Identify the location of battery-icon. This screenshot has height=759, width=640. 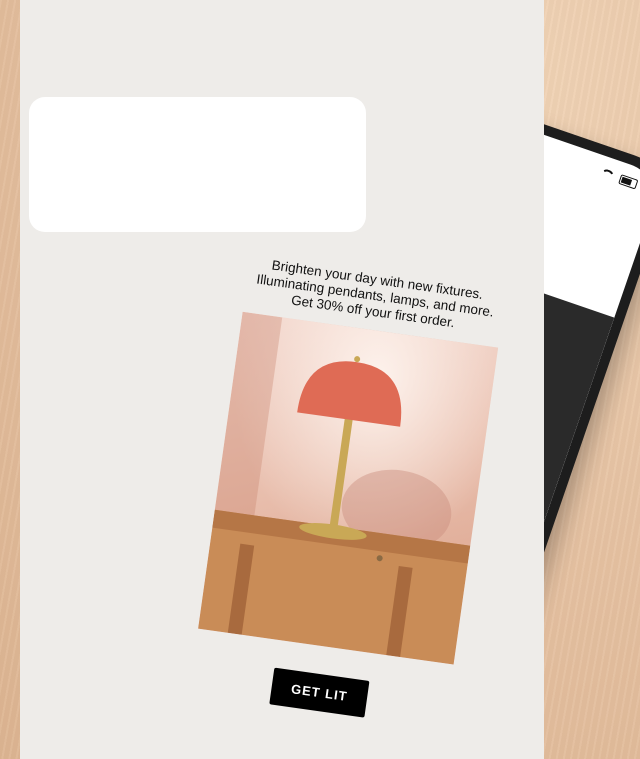
(628, 182).